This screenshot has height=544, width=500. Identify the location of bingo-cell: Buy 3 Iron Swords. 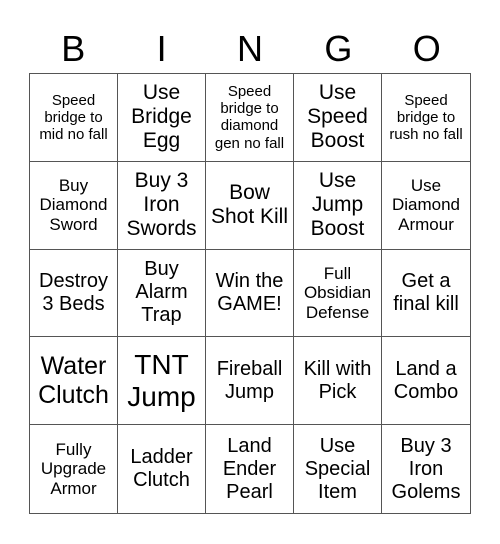
(162, 205).